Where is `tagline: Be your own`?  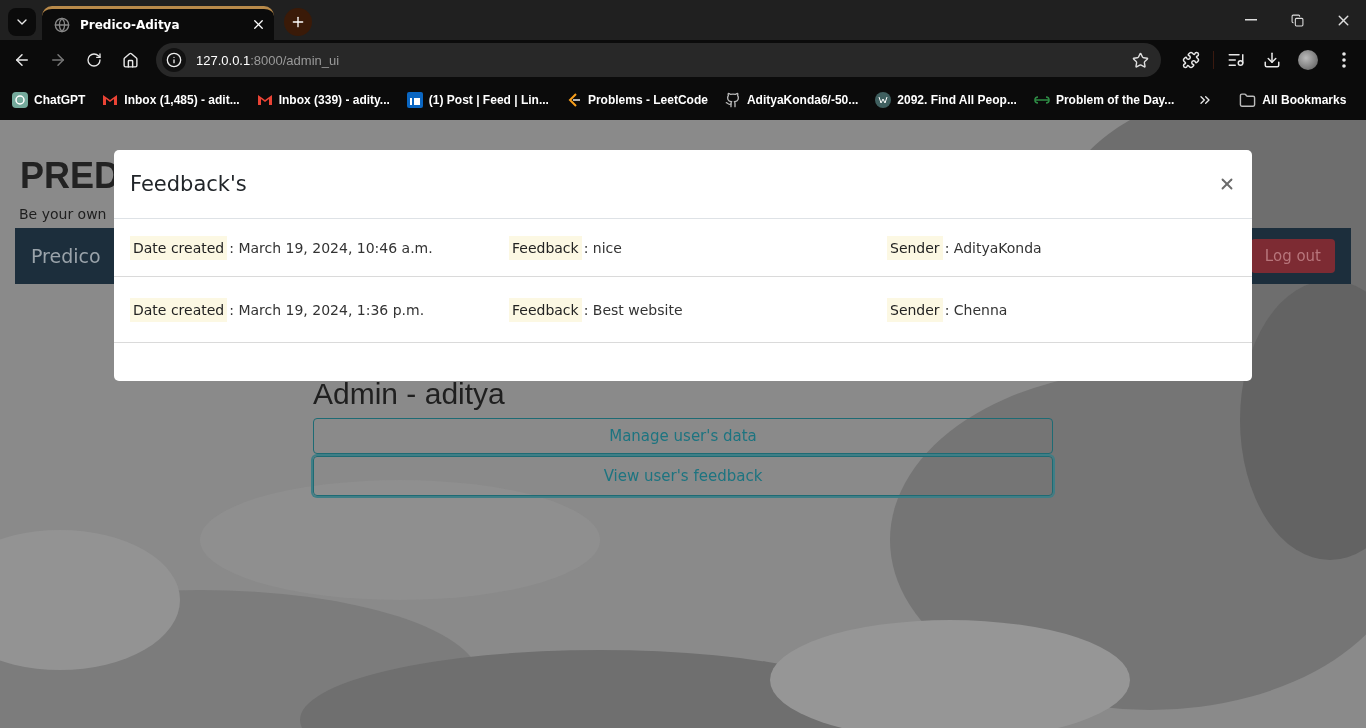
tagline: Be your own is located at coordinates (63, 214).